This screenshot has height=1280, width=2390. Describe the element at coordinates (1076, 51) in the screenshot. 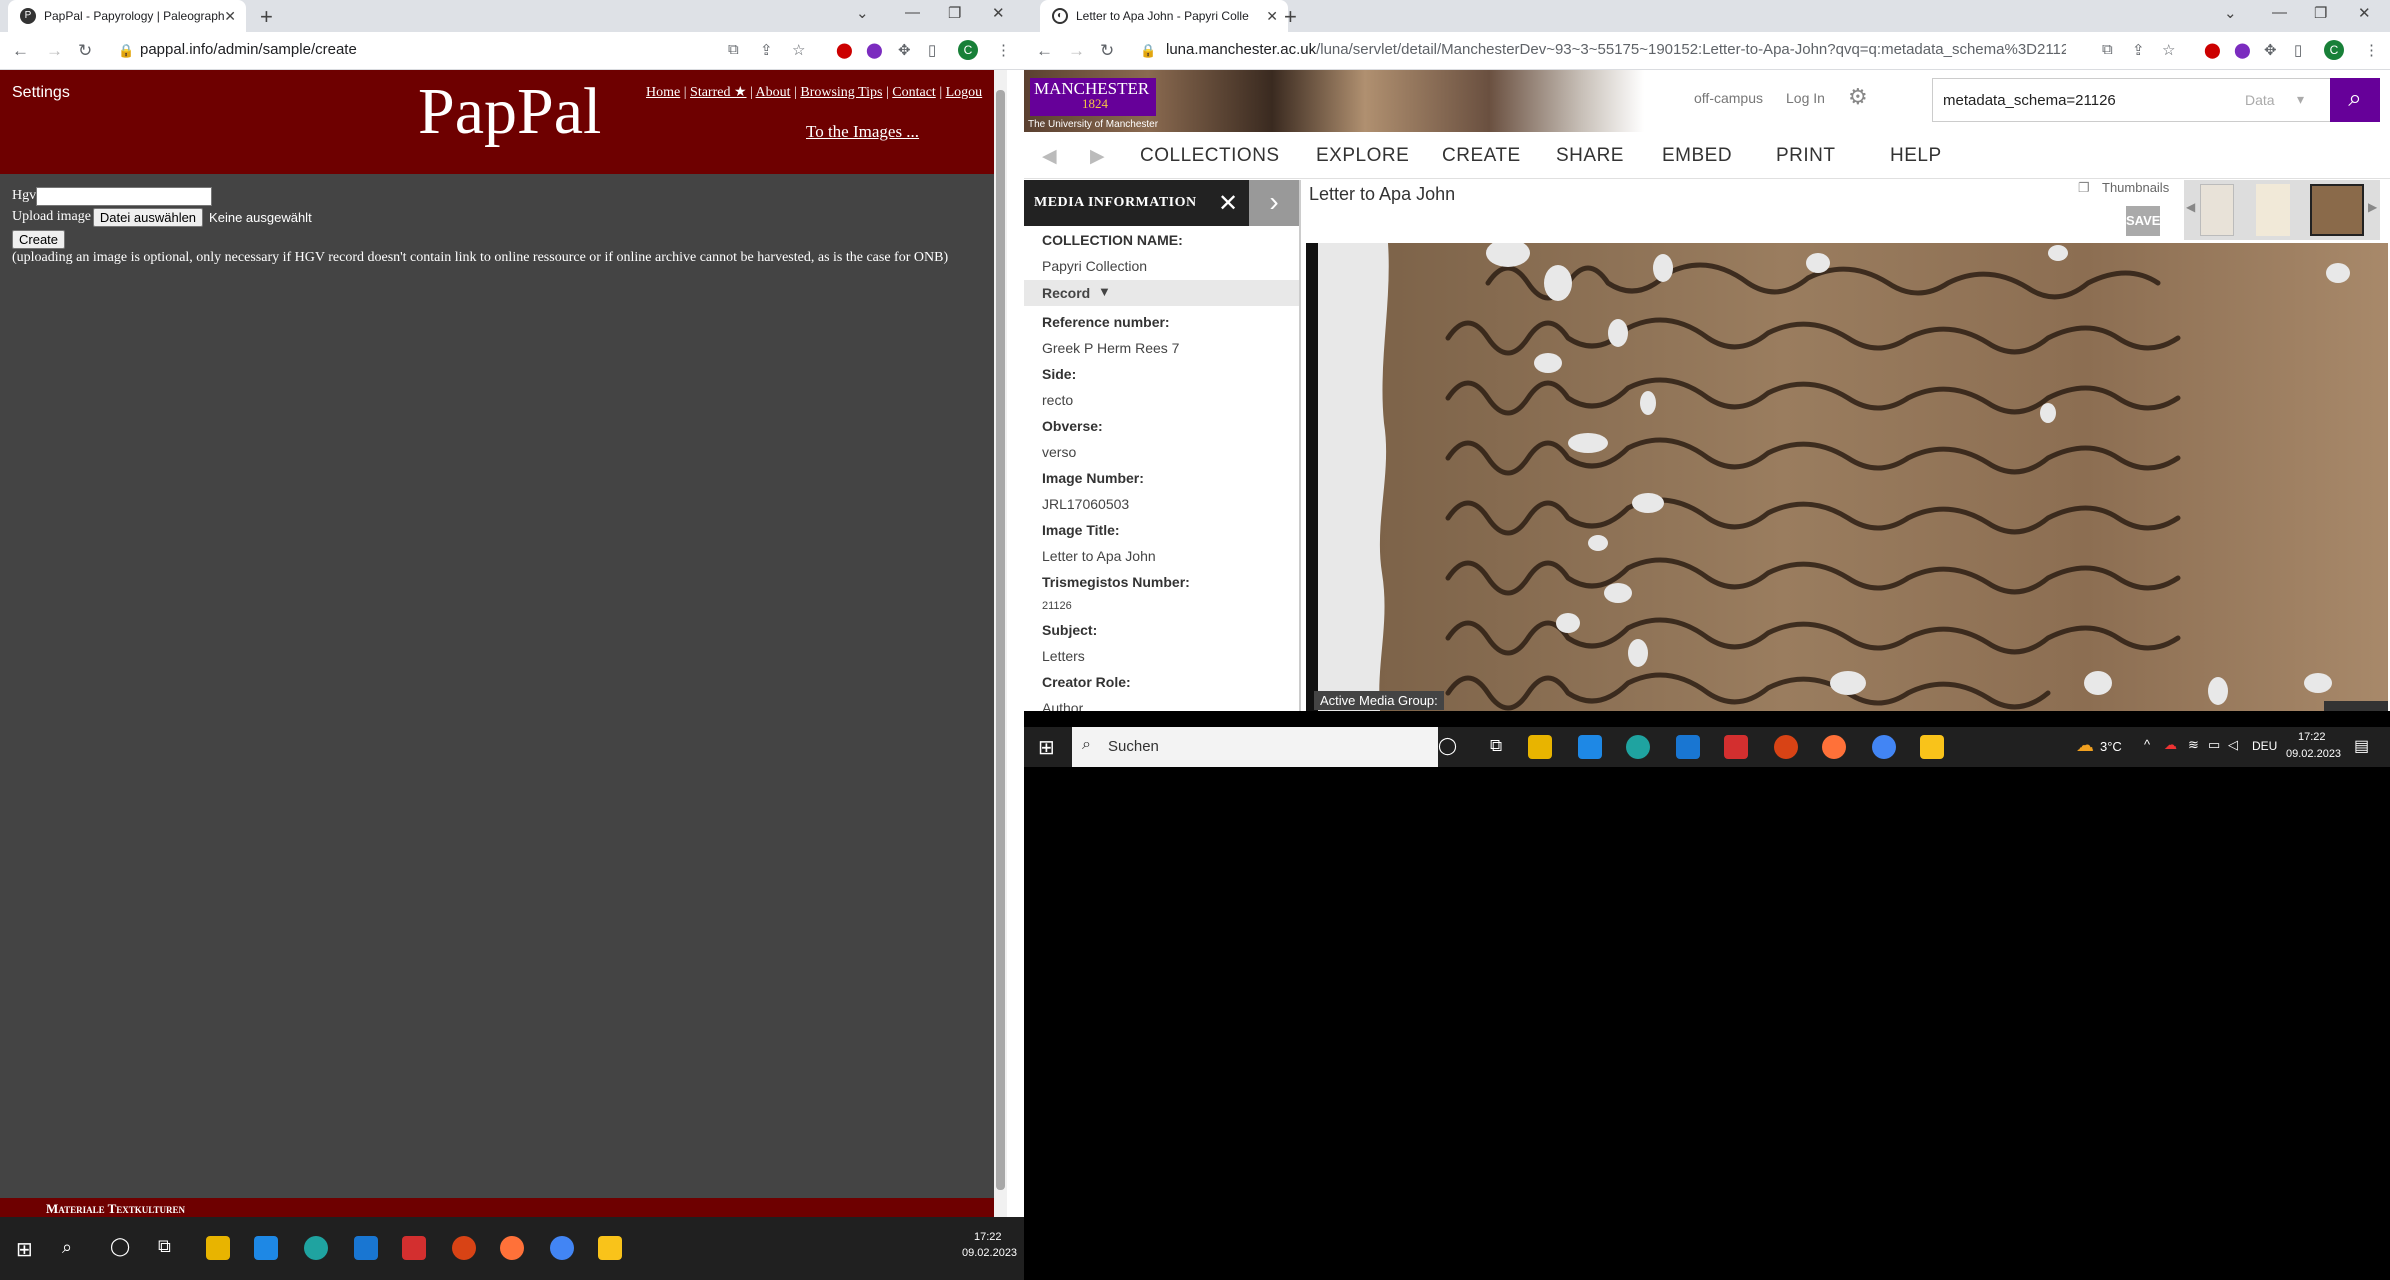

I see `forward-icon: →` at that location.